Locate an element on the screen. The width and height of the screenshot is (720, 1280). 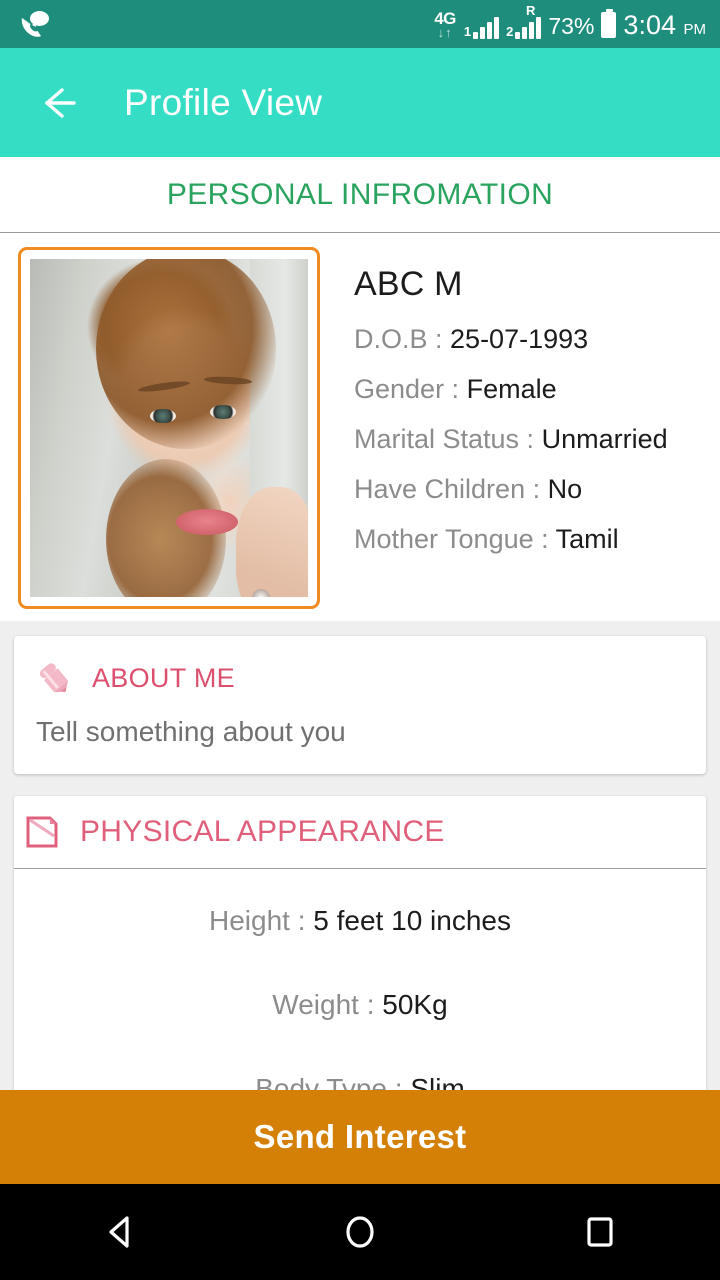
about-me-header: ABOUT ME is located at coordinates (360, 667).